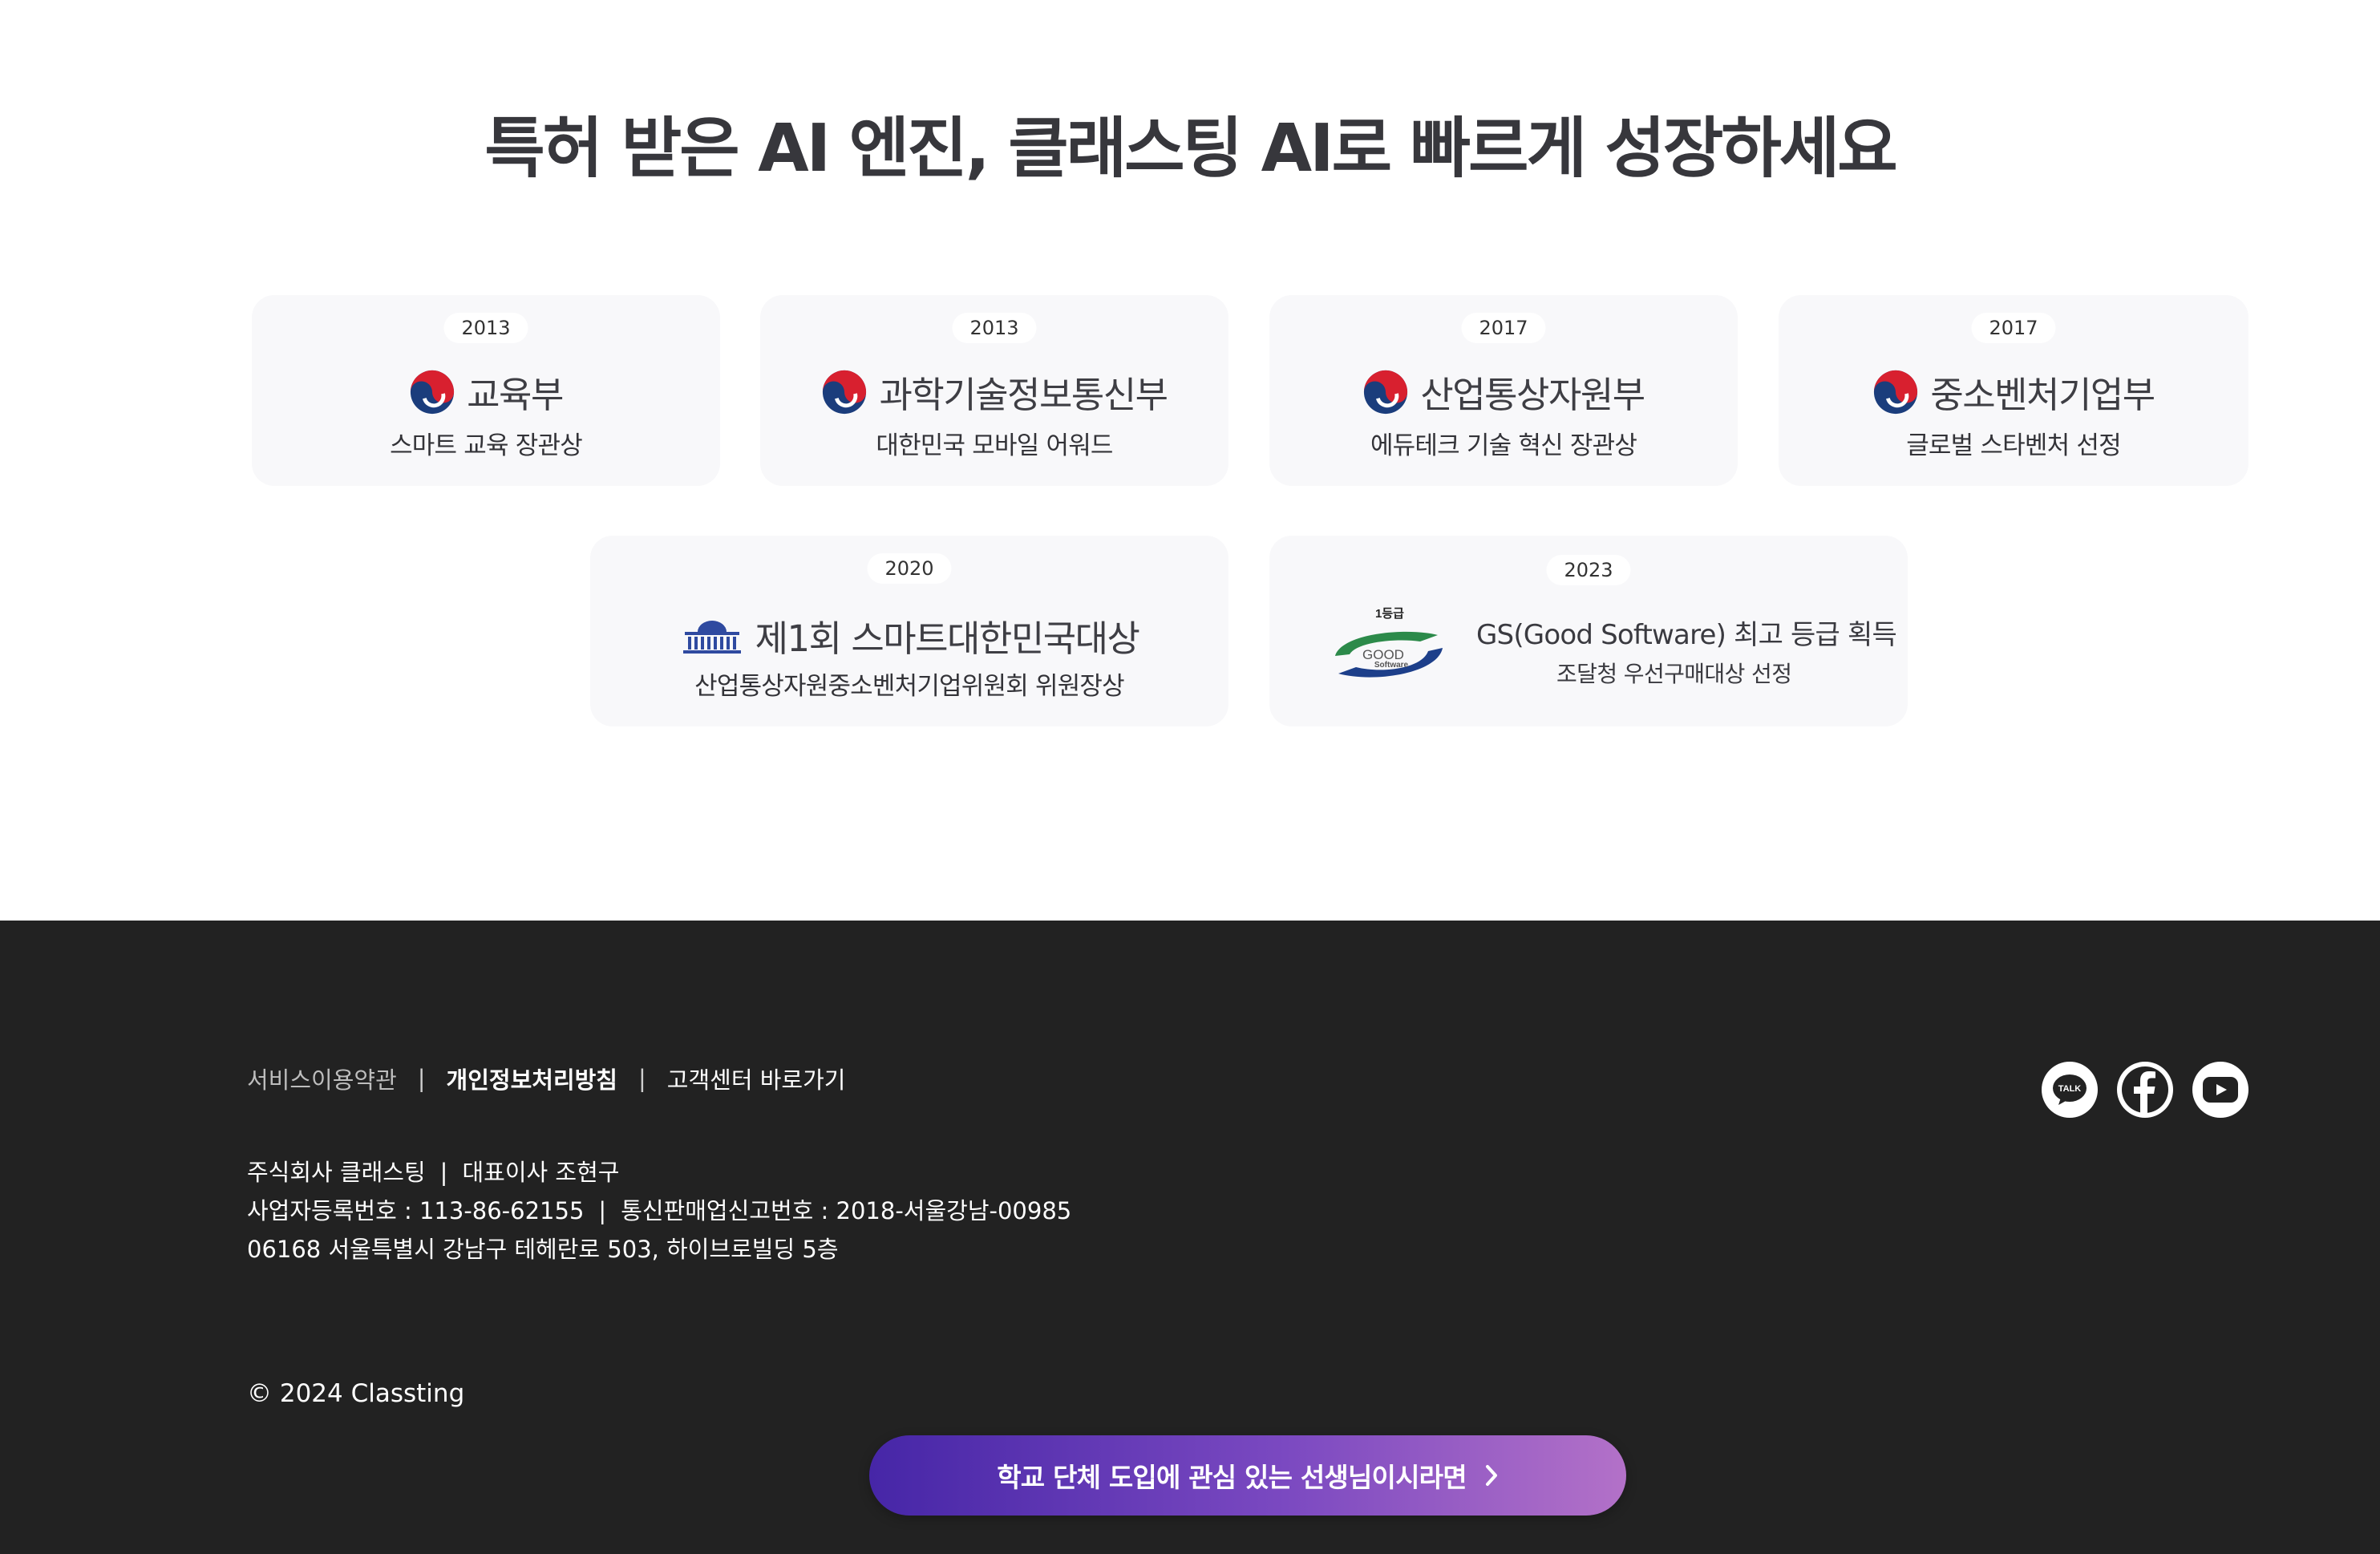  Describe the element at coordinates (416, 1210) in the screenshot. I see `business-number: 사업자등록번호 : 113-86-62155` at that location.